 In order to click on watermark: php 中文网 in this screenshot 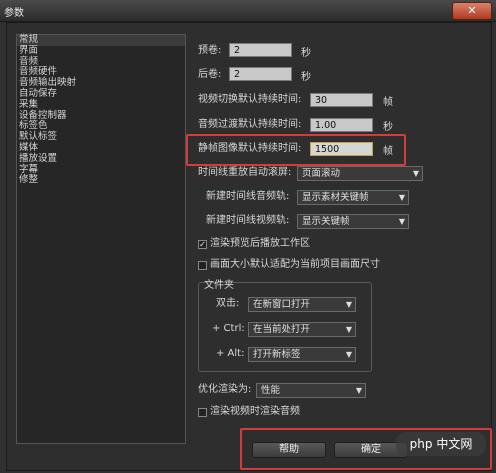, I will do `click(441, 444)`.